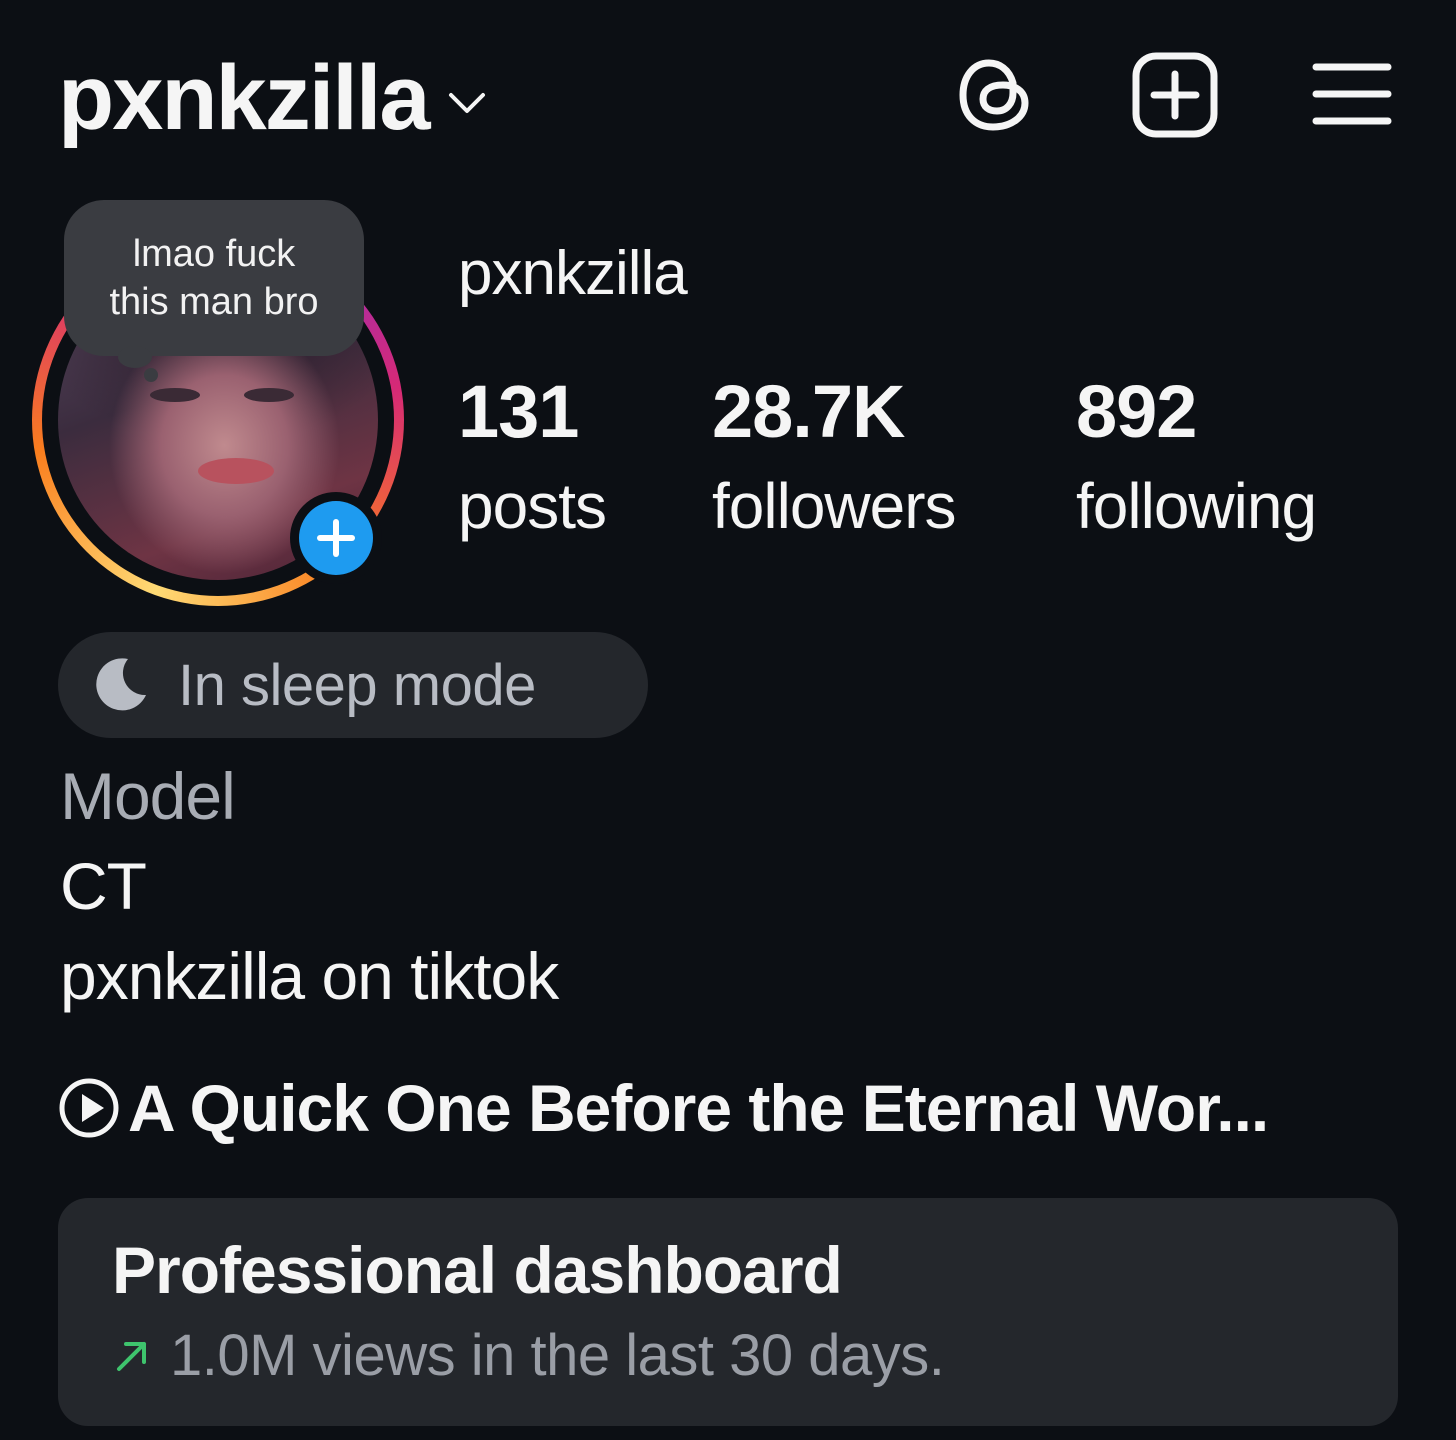  What do you see at coordinates (135, 357) in the screenshot?
I see `note-tail` at bounding box center [135, 357].